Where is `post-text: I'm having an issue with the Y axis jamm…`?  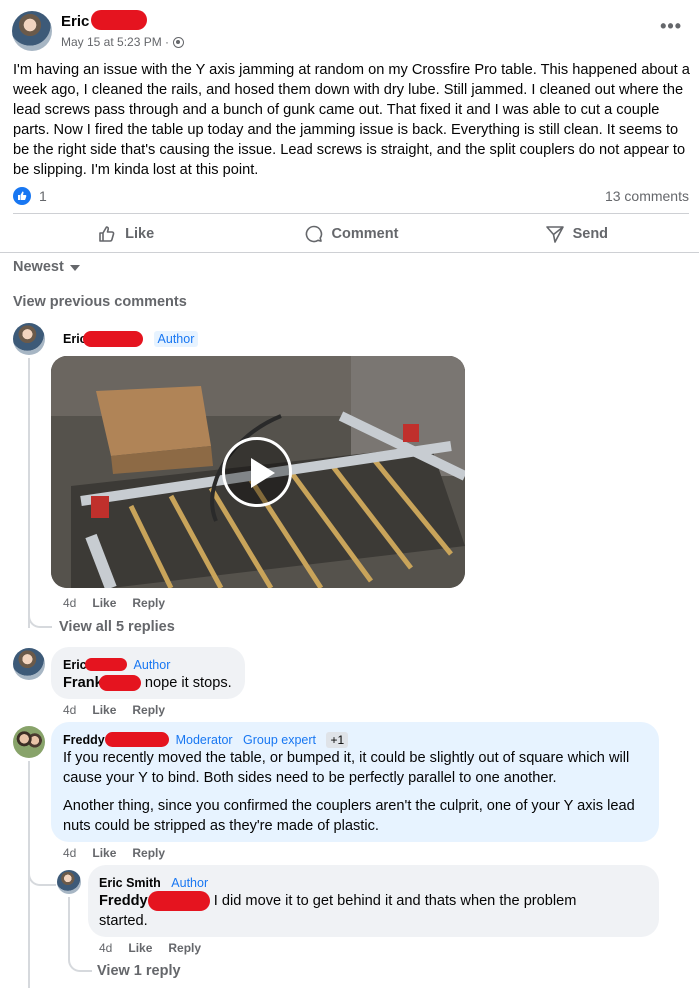 post-text: I'm having an issue with the Y axis jamm… is located at coordinates (351, 120).